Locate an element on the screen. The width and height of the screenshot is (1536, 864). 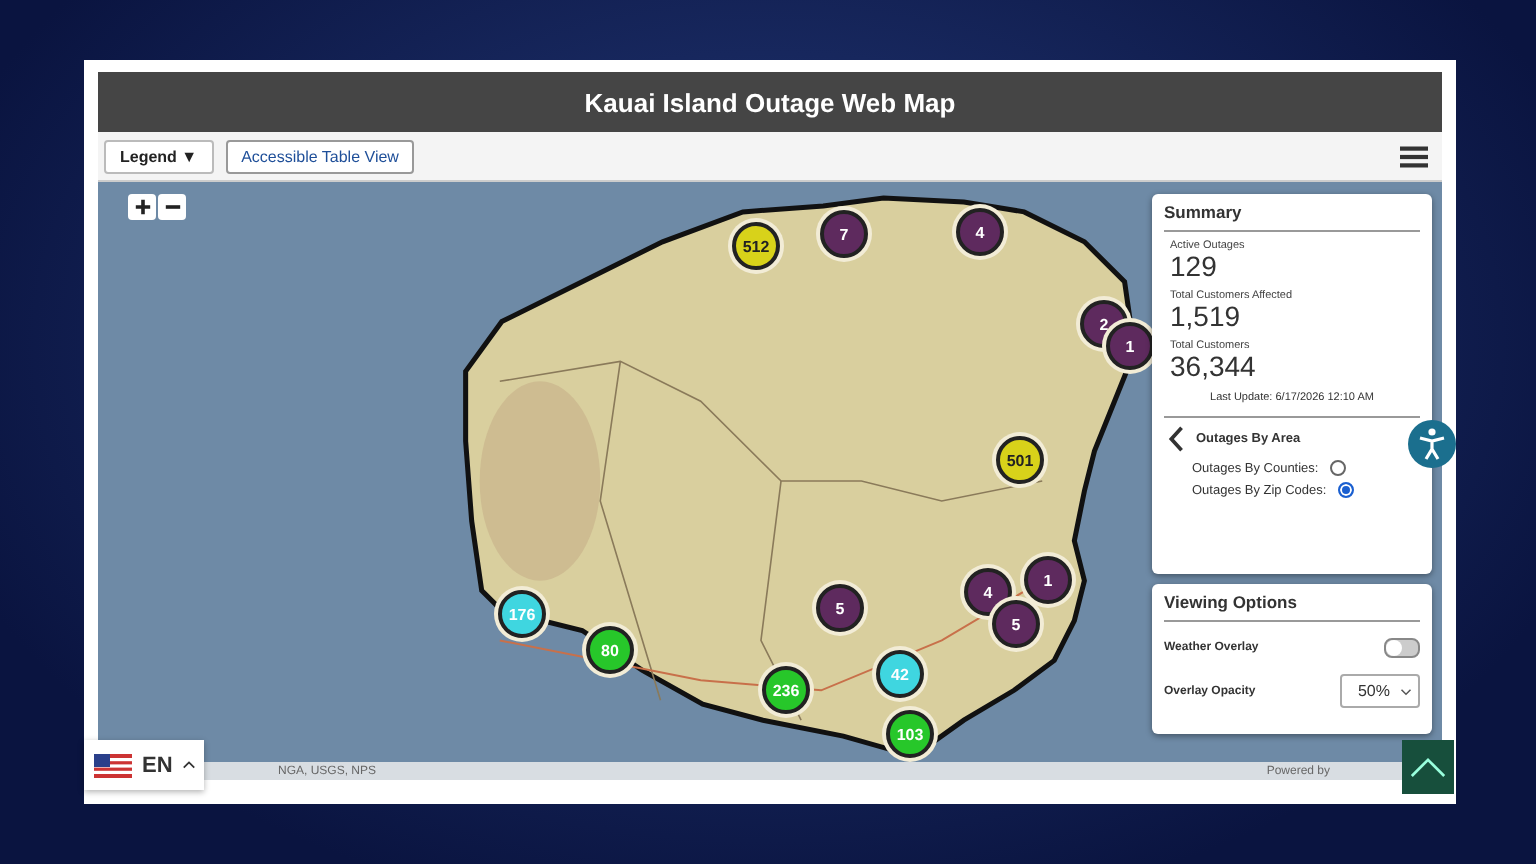
stat-value: 129 is located at coordinates (1193, 267).